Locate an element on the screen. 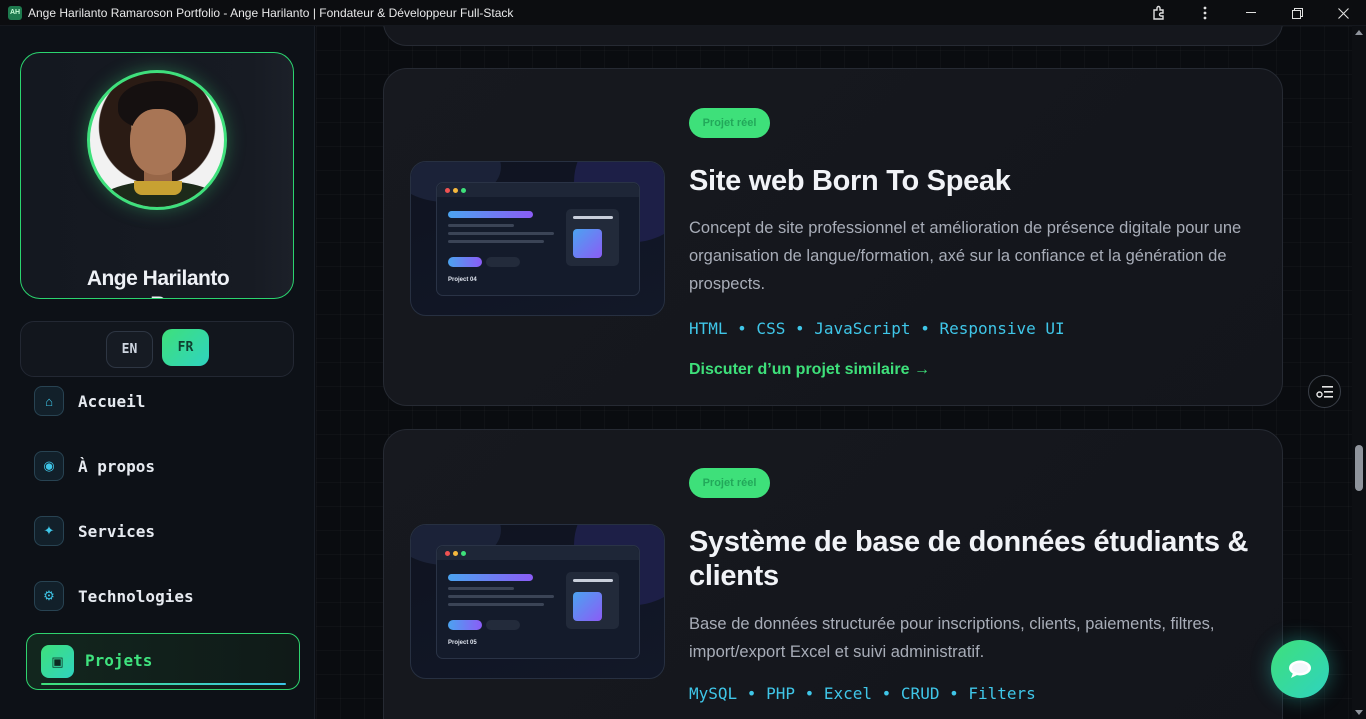  close-button is located at coordinates (1343, 13).